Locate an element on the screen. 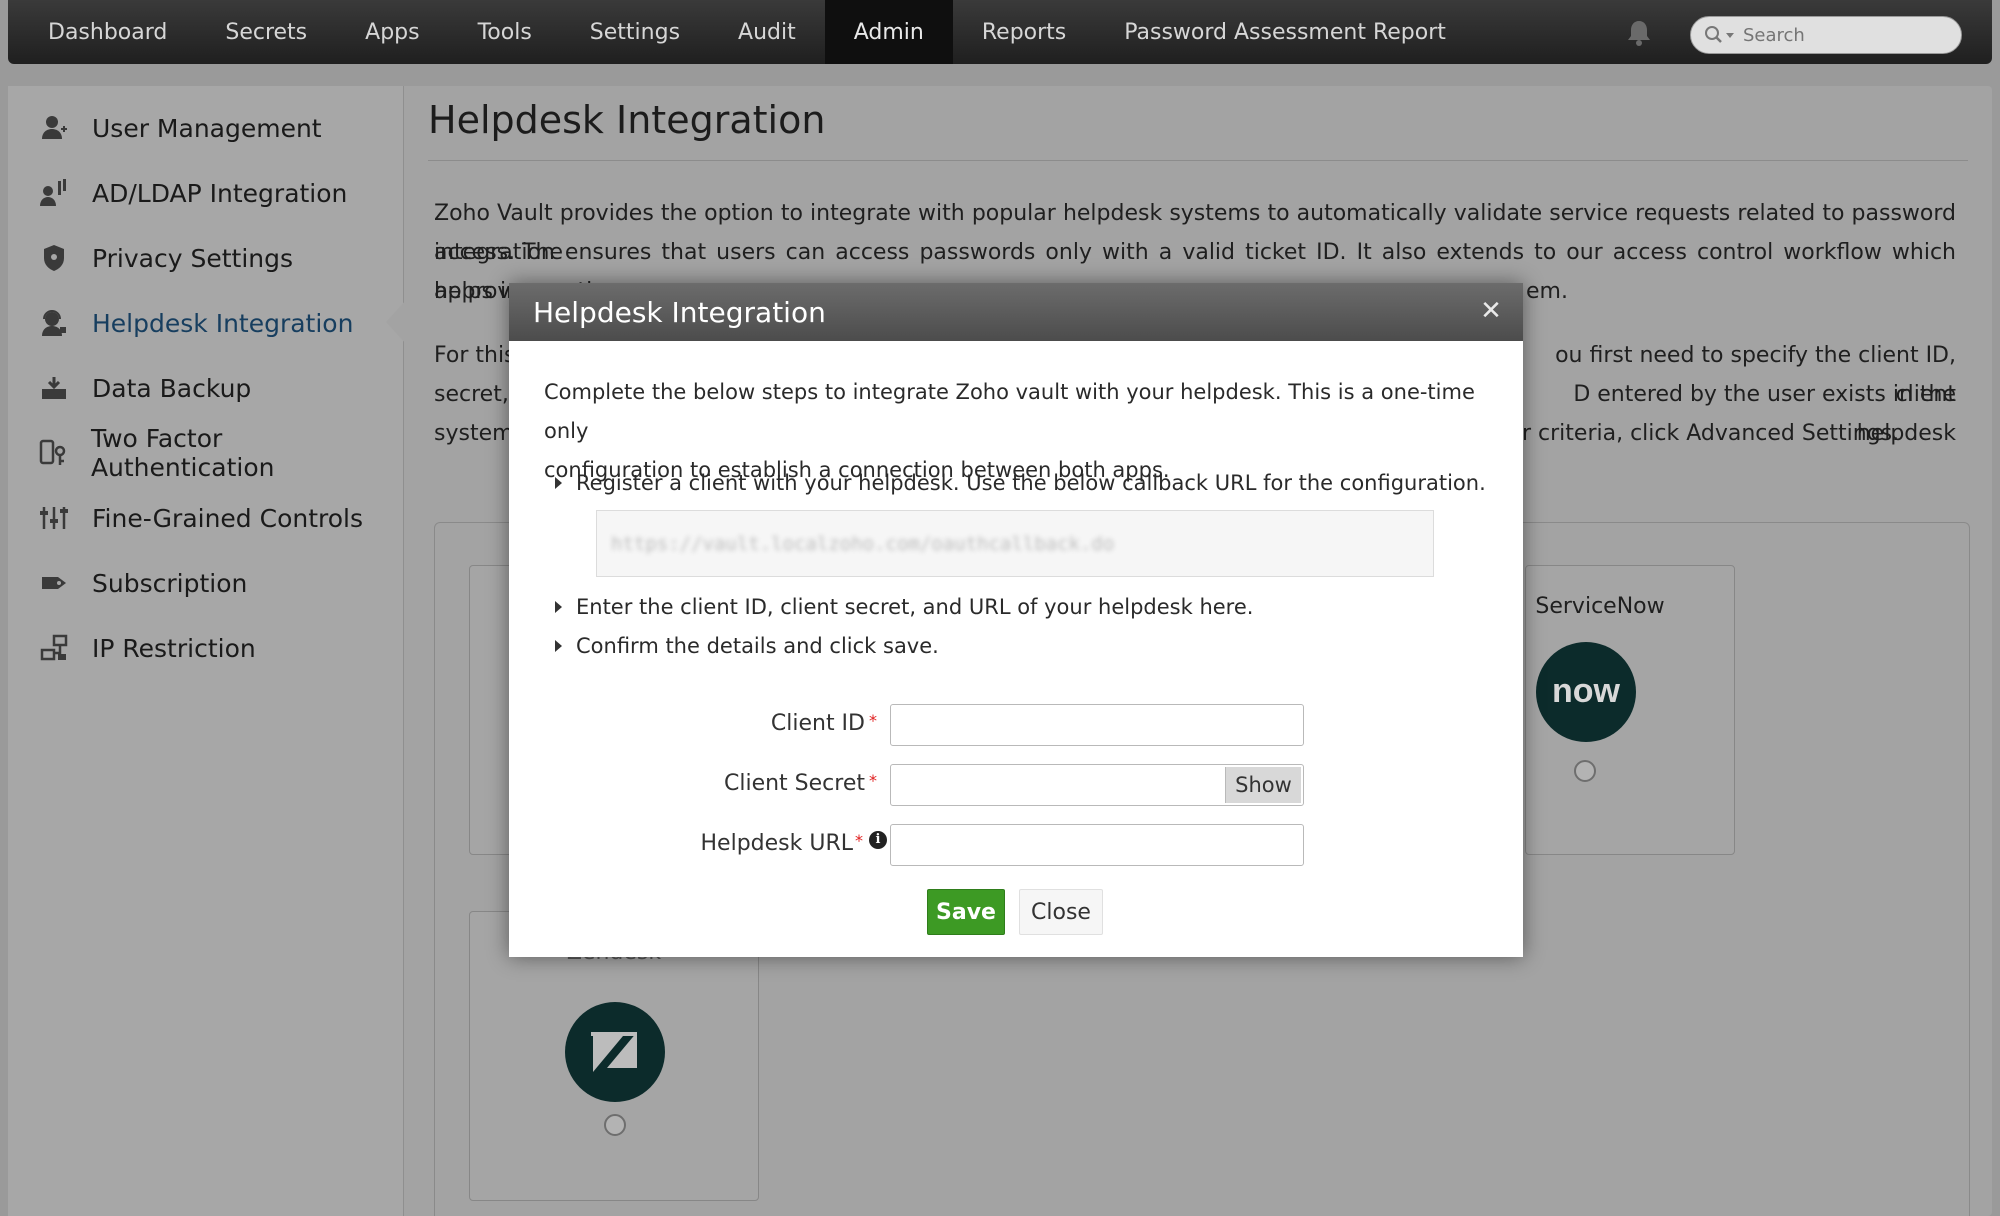 Image resolution: width=2000 pixels, height=1216 pixels. active-pointer is located at coordinates (396, 322).